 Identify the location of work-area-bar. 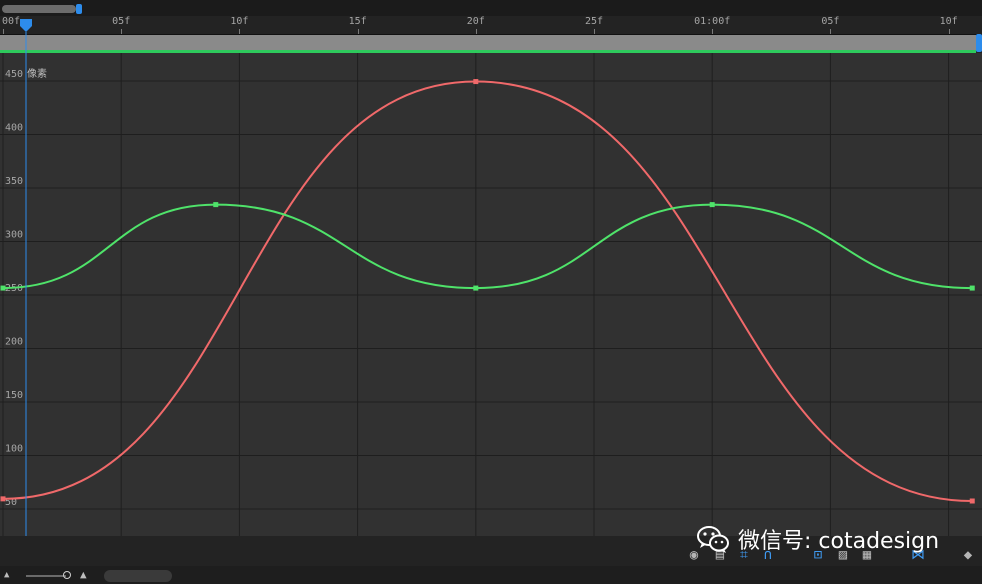
(39, 9).